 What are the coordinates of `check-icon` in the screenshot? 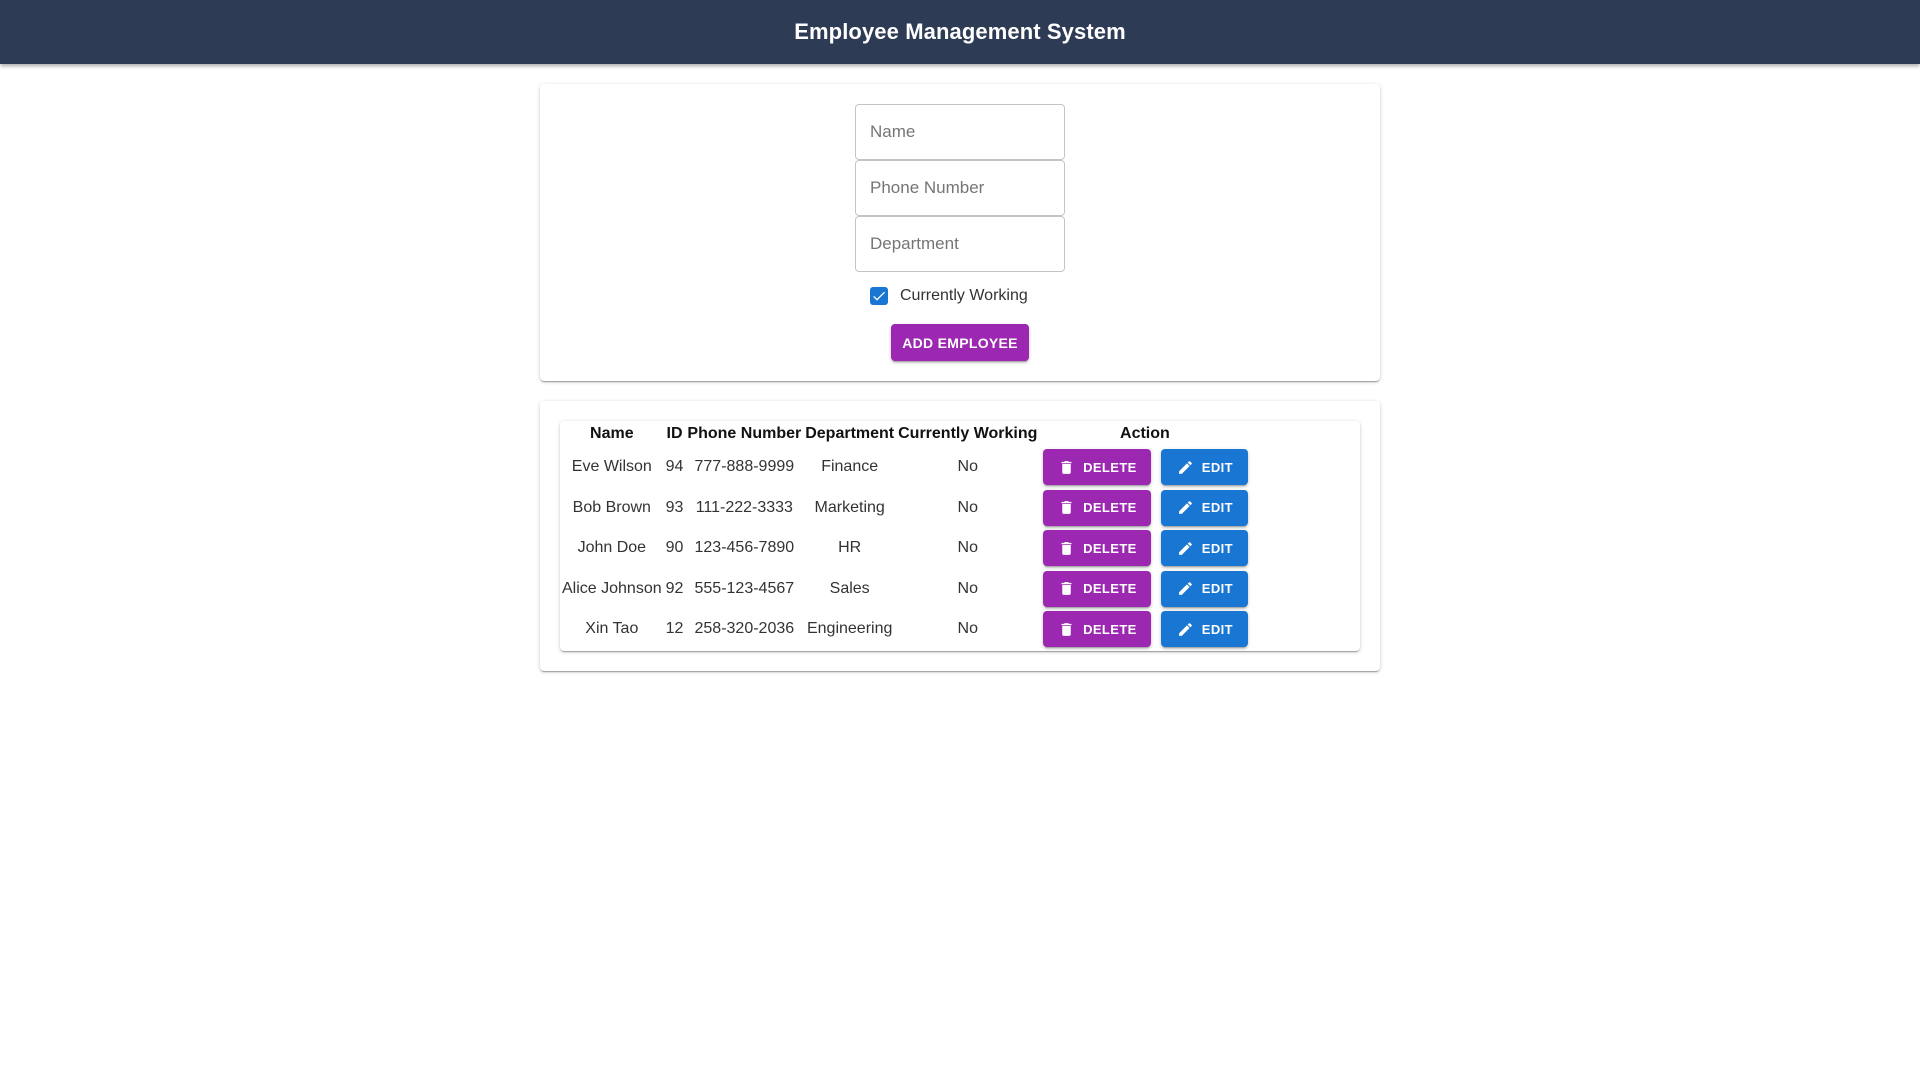 It's located at (879, 296).